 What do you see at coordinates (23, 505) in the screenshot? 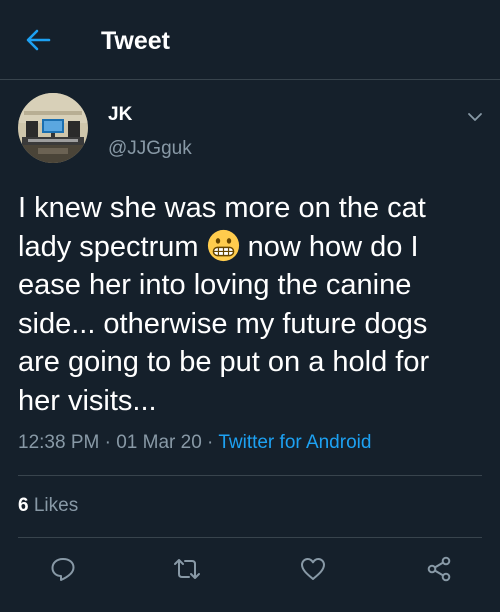
I see `likes-count: 6` at bounding box center [23, 505].